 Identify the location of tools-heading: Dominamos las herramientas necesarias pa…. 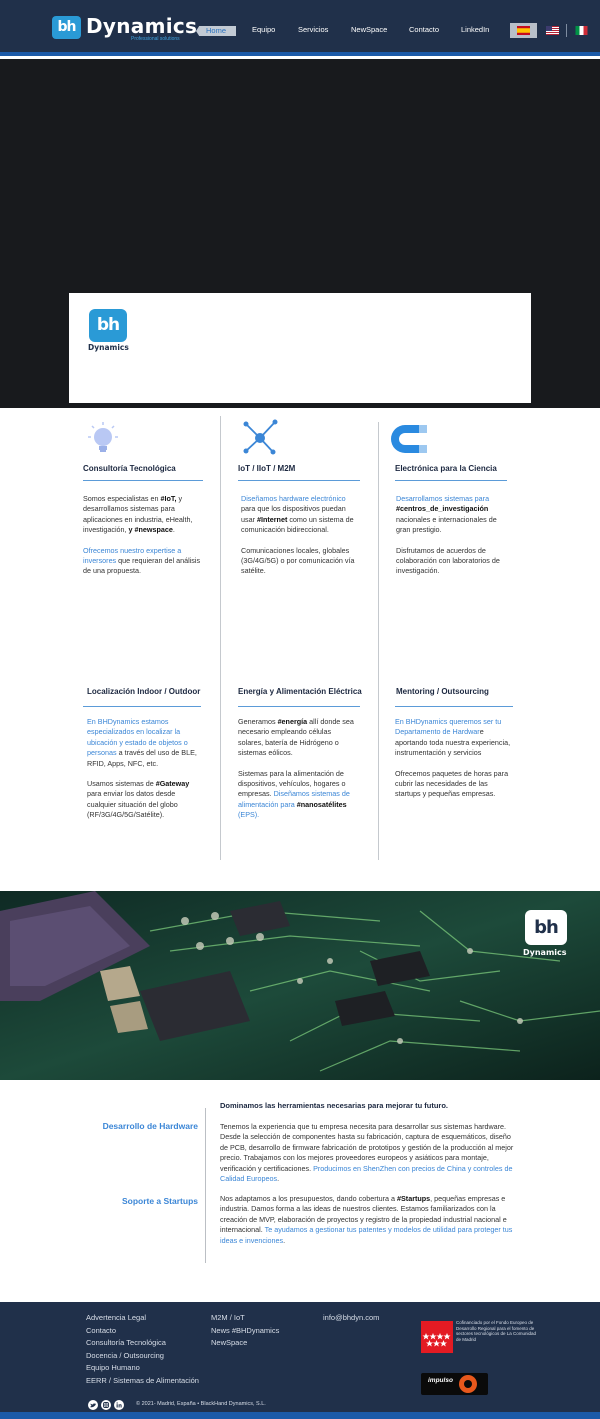
(334, 1105).